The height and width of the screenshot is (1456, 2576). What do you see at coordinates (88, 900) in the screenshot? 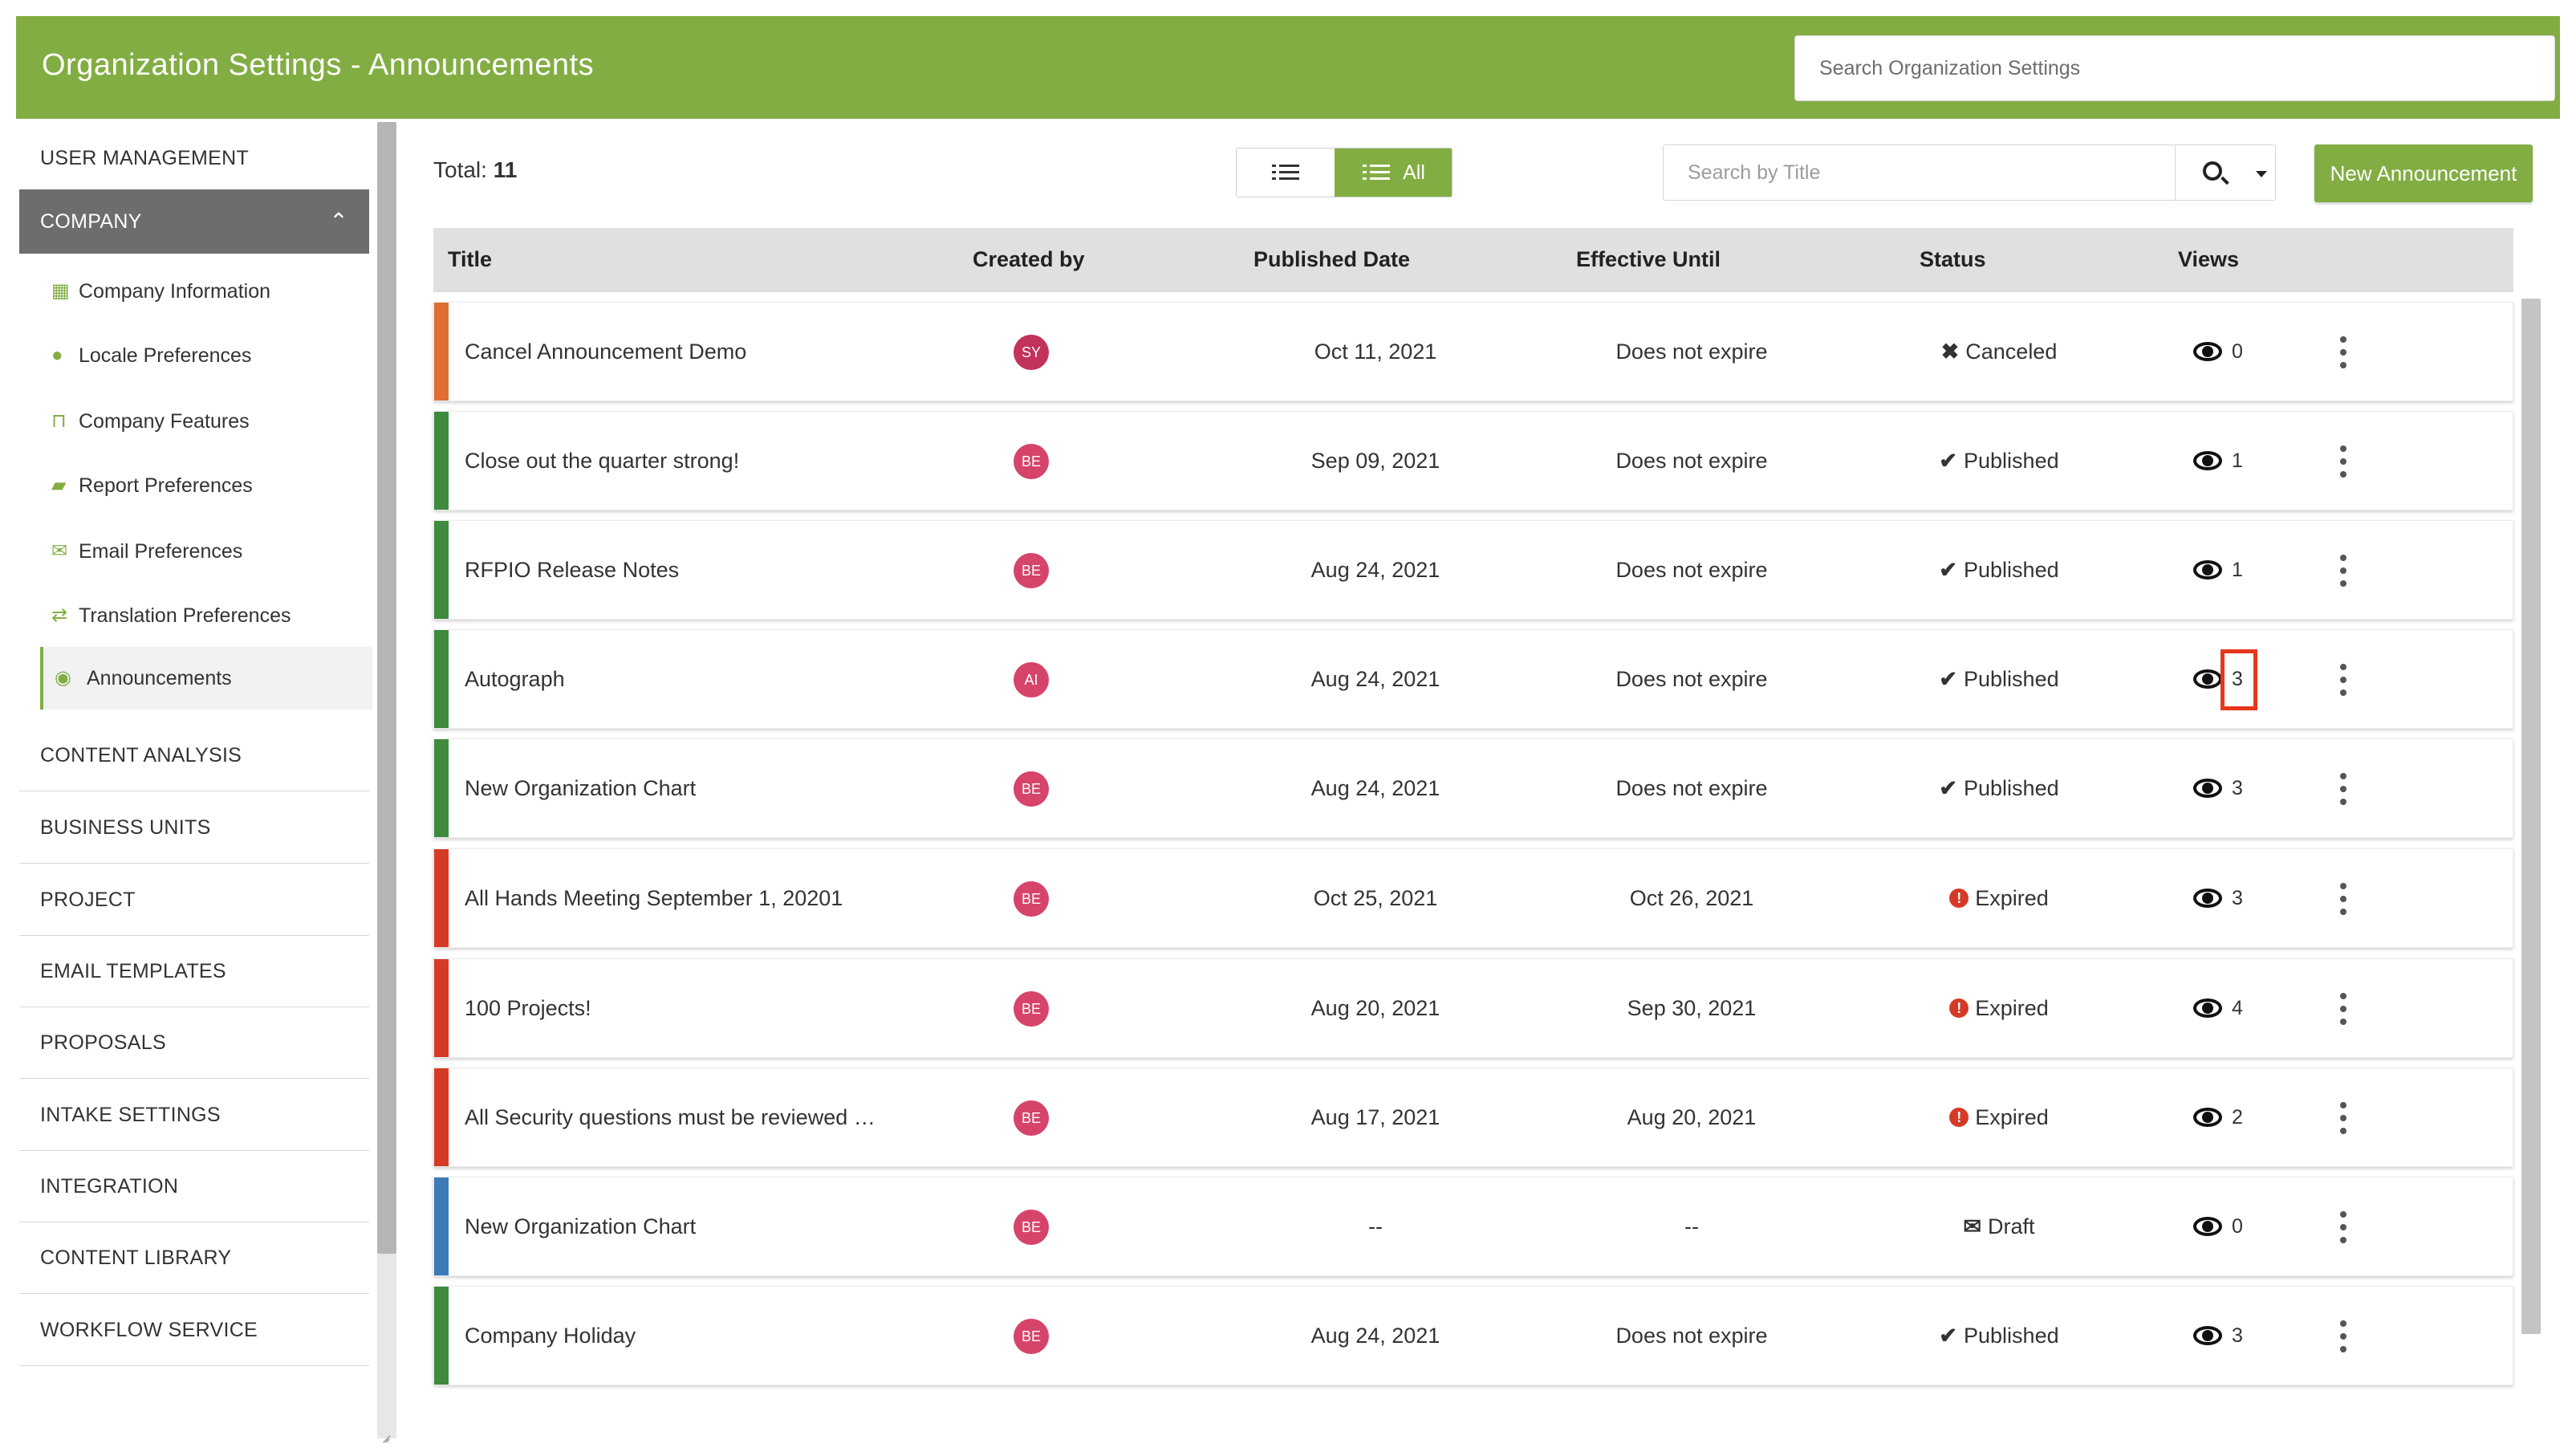
I see `sidebar-section-label: PROJECT` at bounding box center [88, 900].